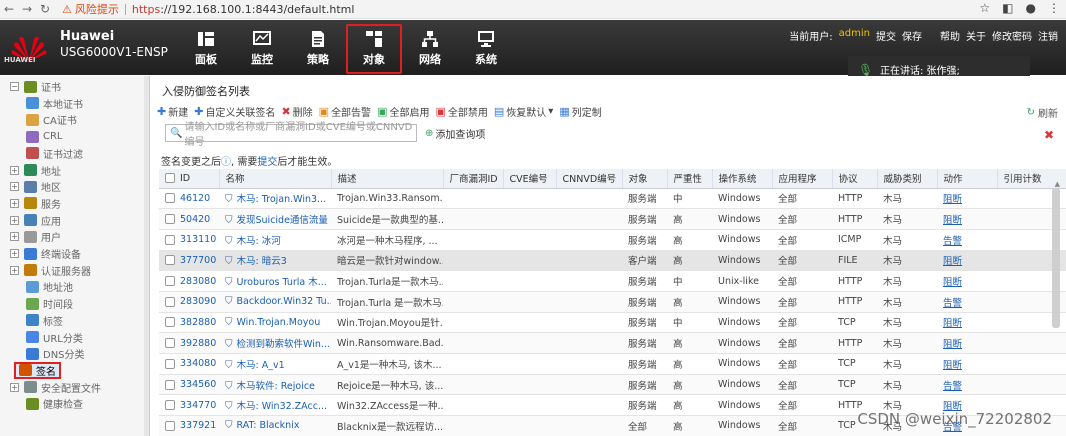 Image resolution: width=1066 pixels, height=436 pixels. Describe the element at coordinates (198, 425) in the screenshot. I see `cell-id-text: 337921` at that location.